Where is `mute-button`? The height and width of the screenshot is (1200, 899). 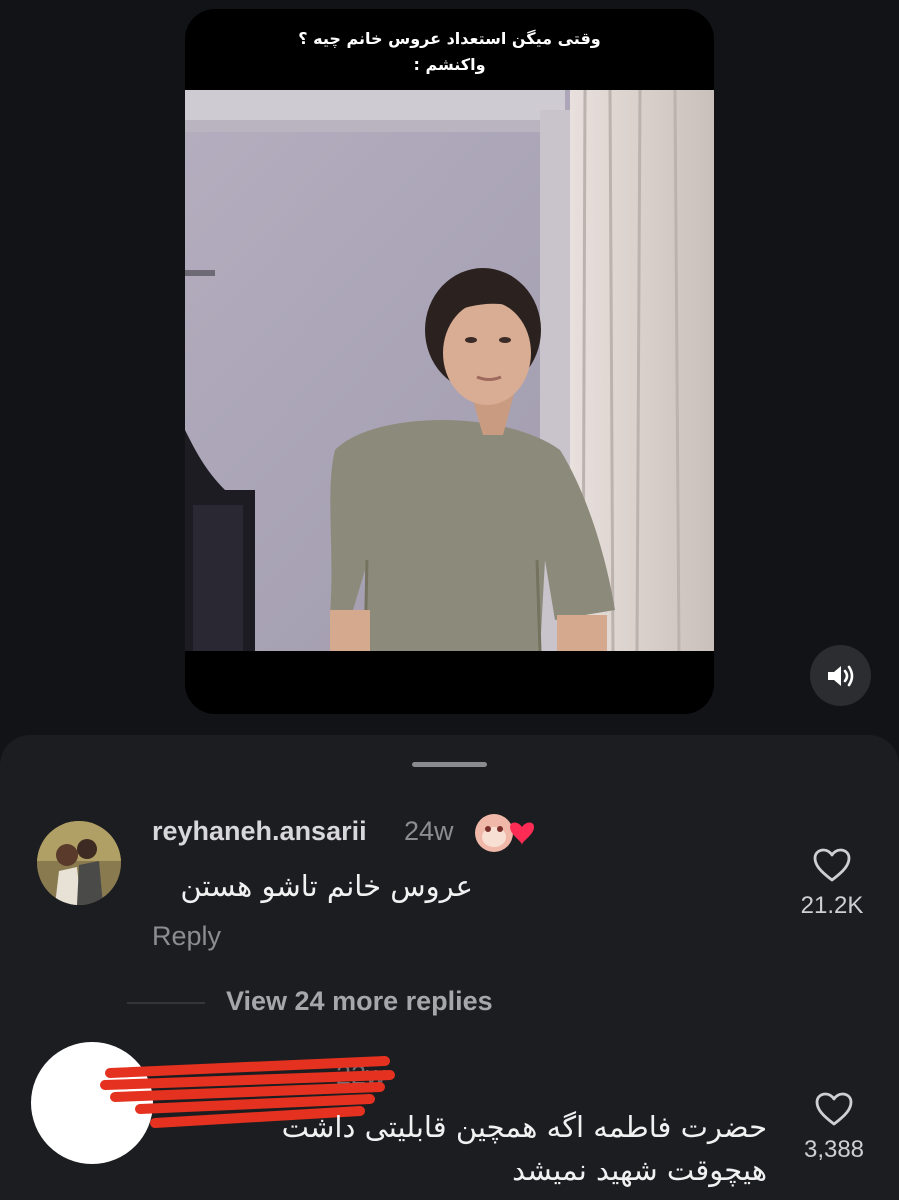
mute-button is located at coordinates (840, 675).